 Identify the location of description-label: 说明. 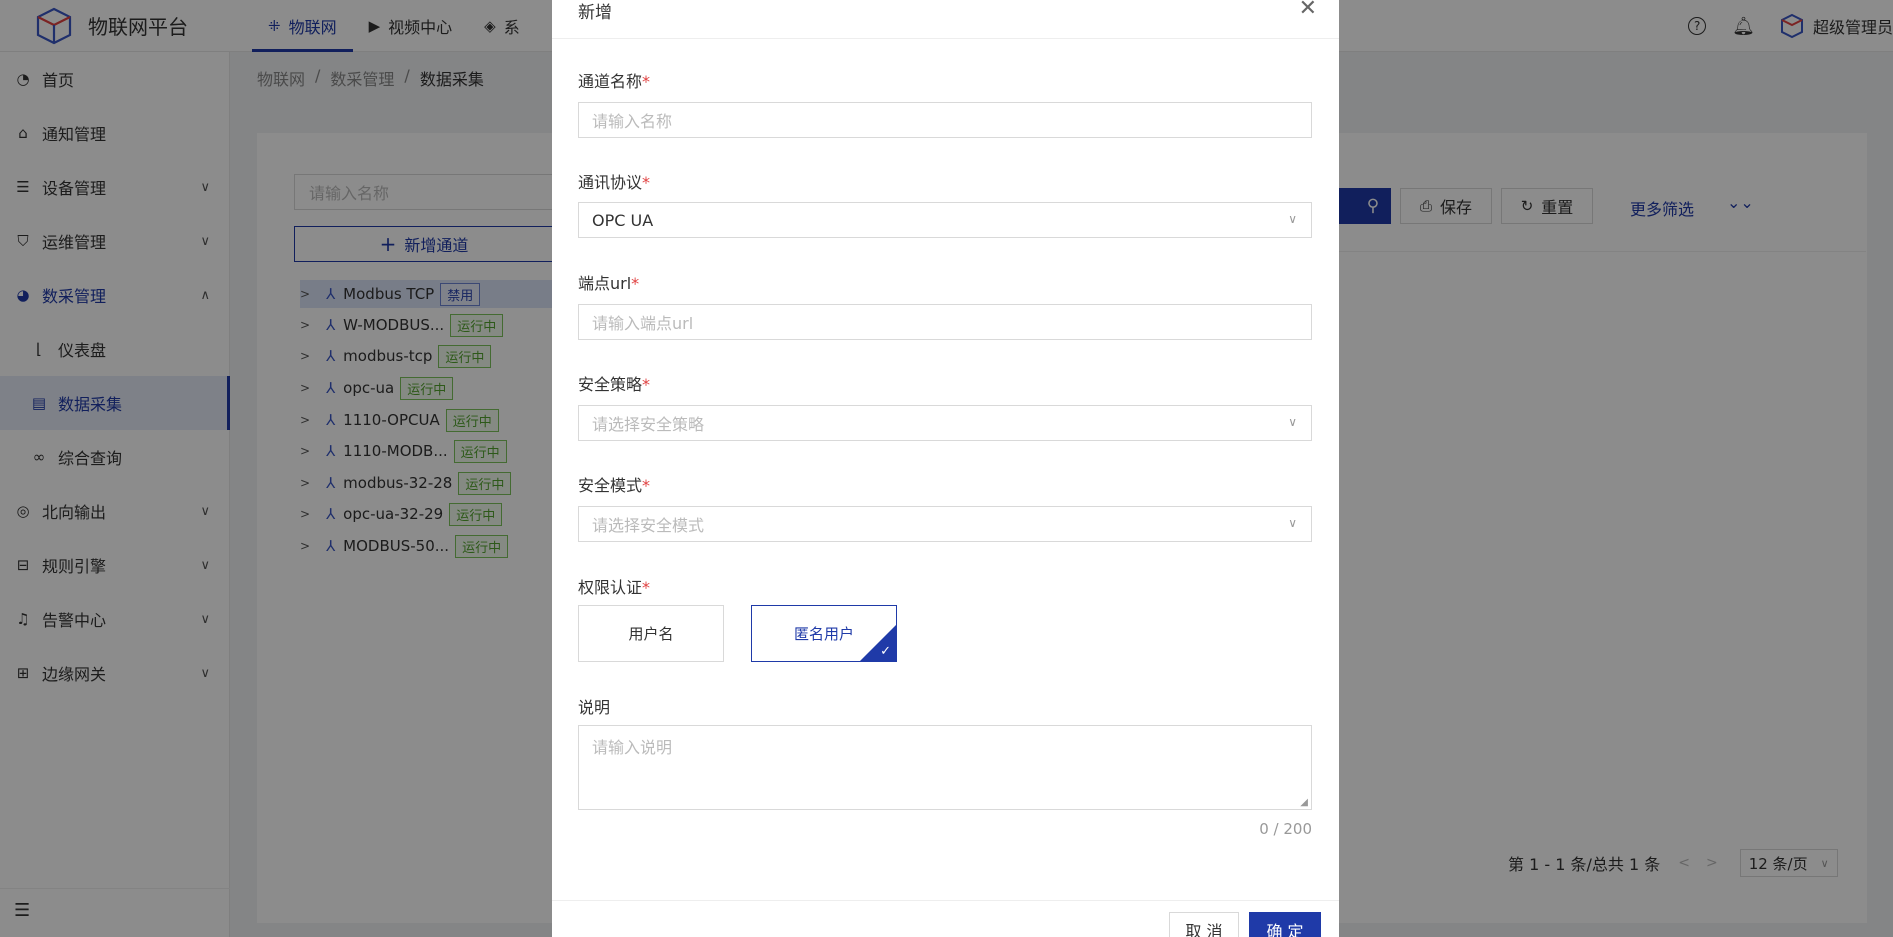
(594, 706).